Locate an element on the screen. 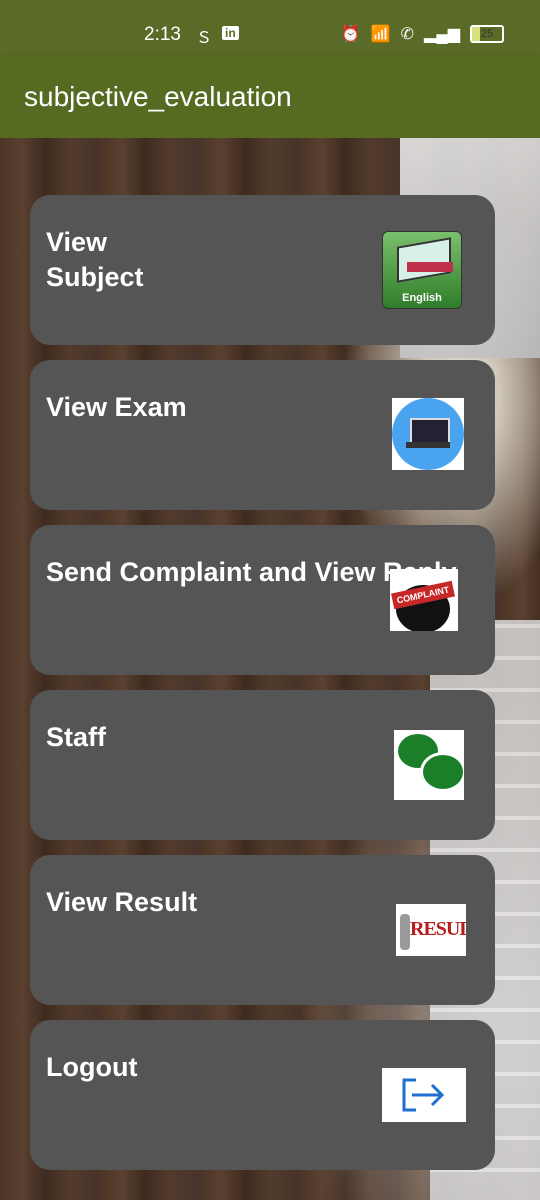  app-bar: subjective_evaluation is located at coordinates (270, 96).